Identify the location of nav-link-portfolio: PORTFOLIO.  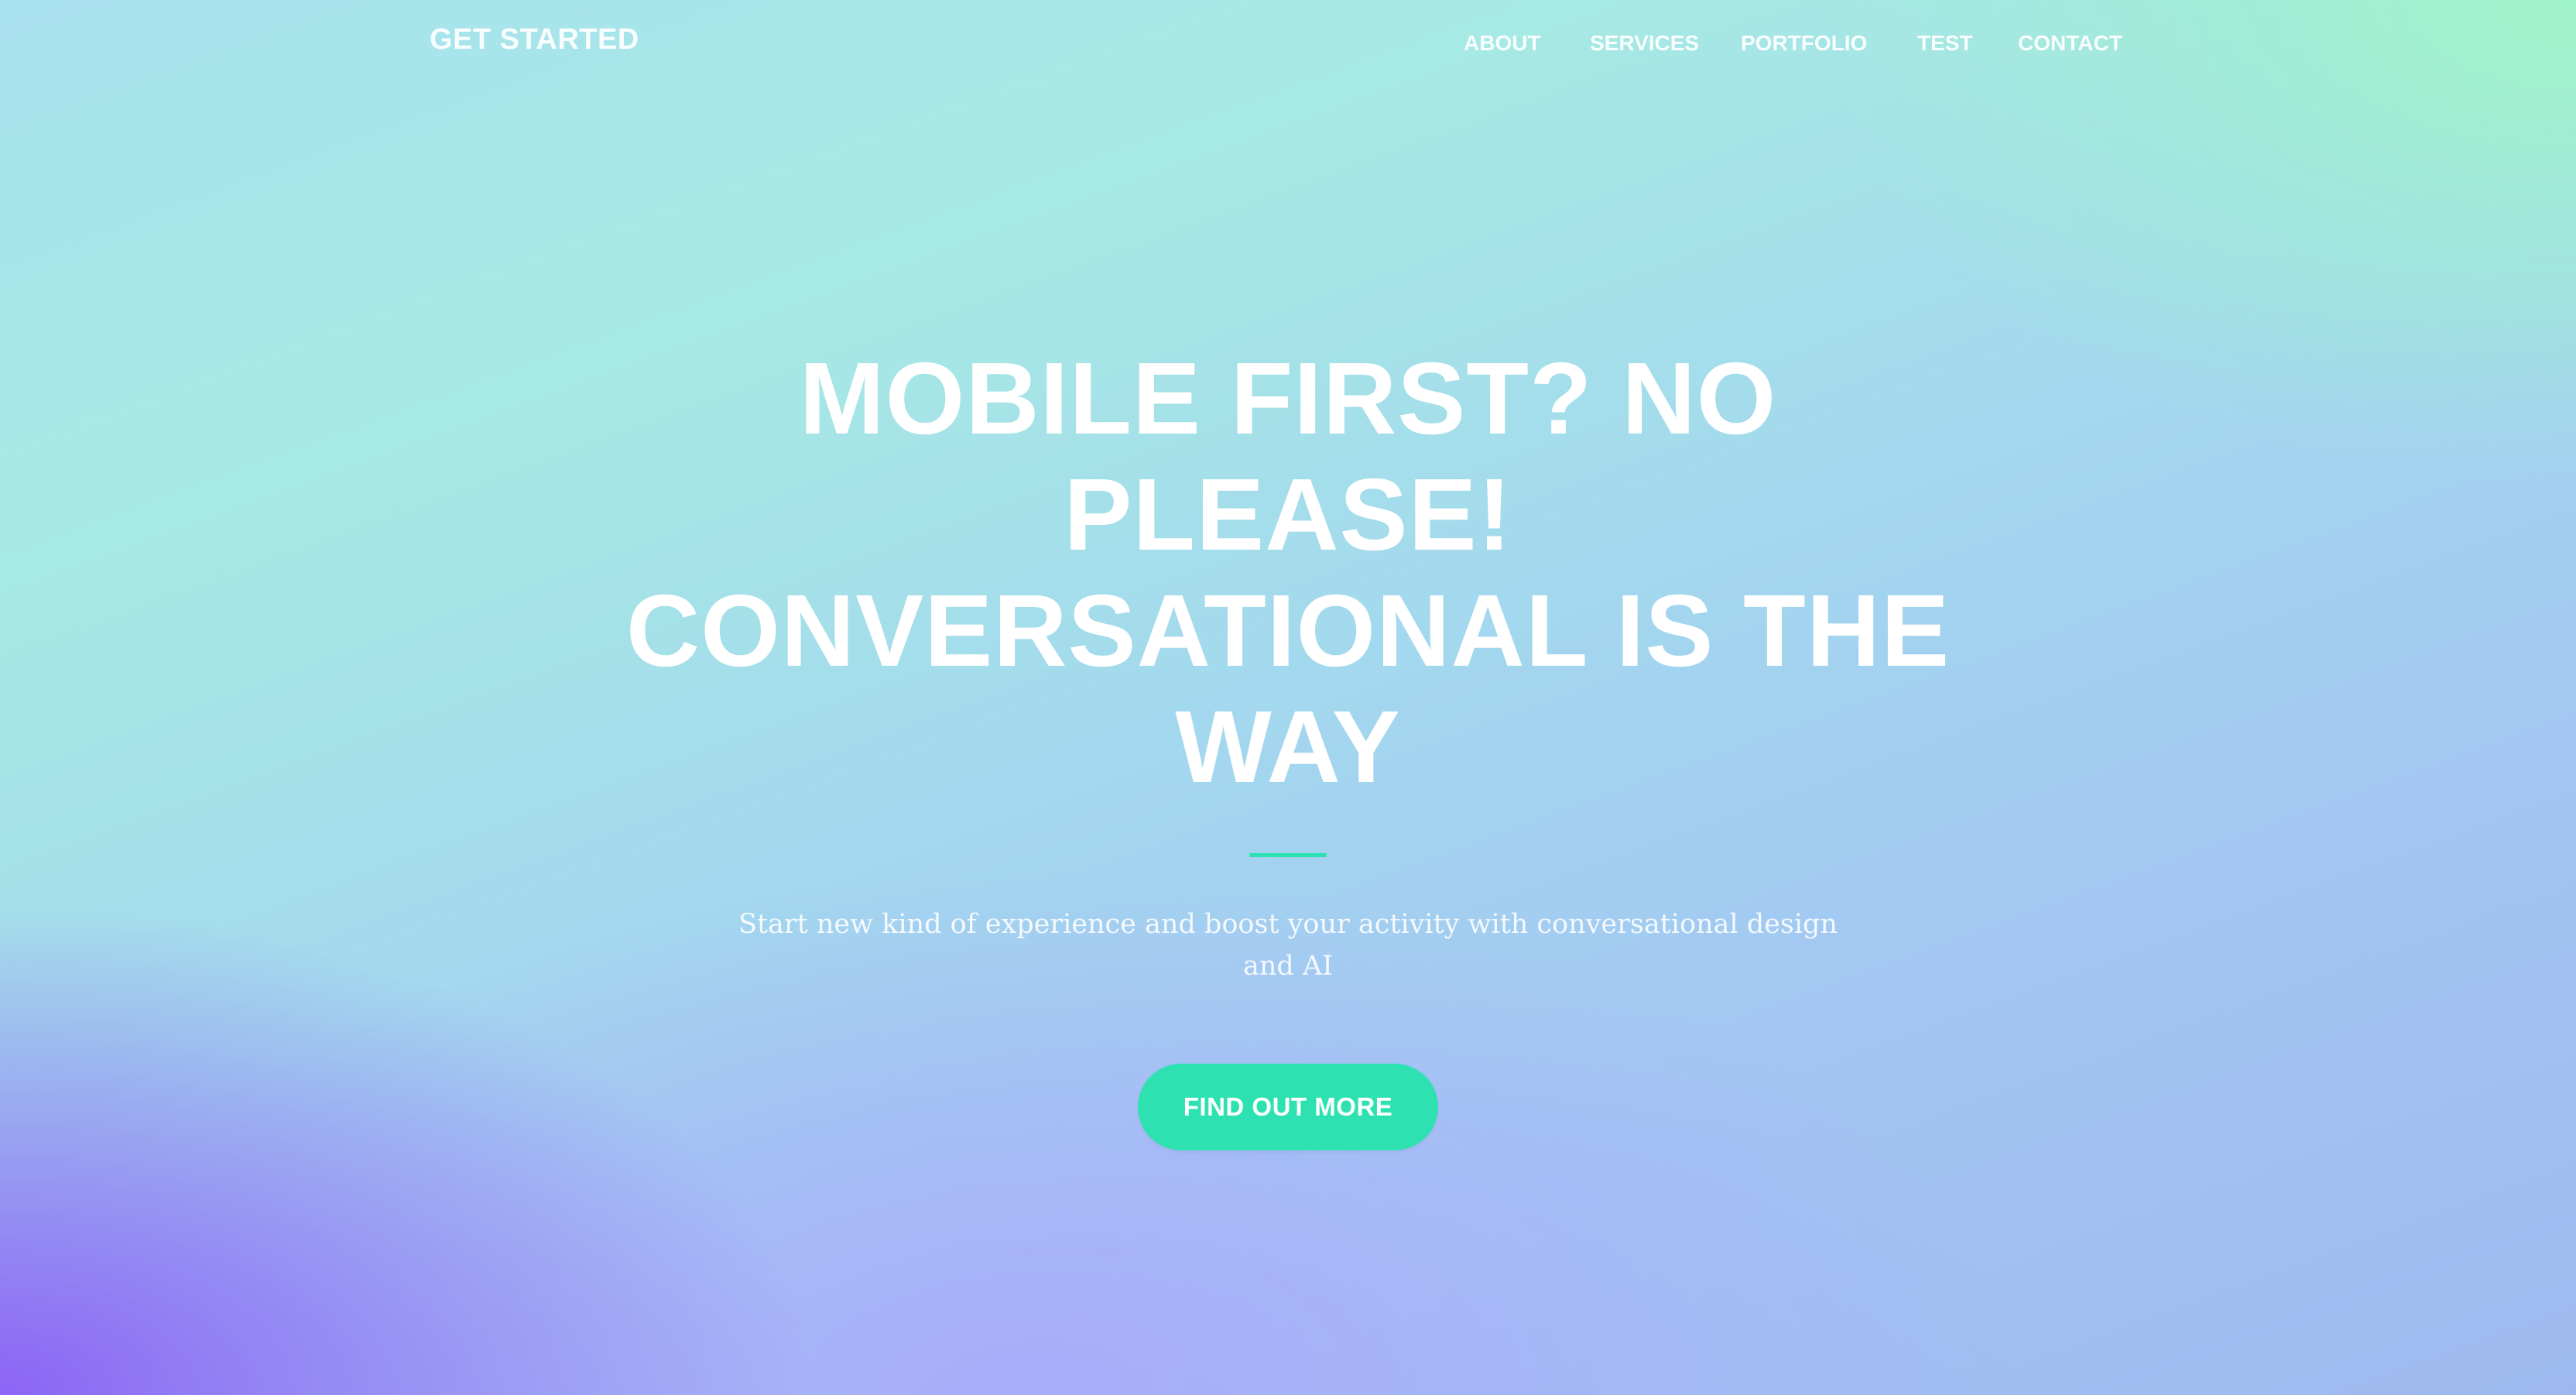
(1804, 43).